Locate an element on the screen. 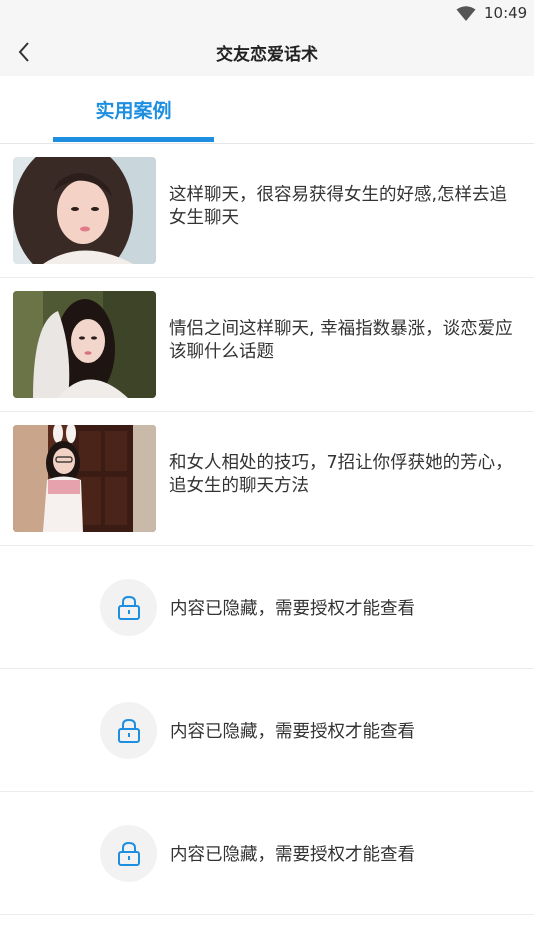  wifi-icon is located at coordinates (466, 13).